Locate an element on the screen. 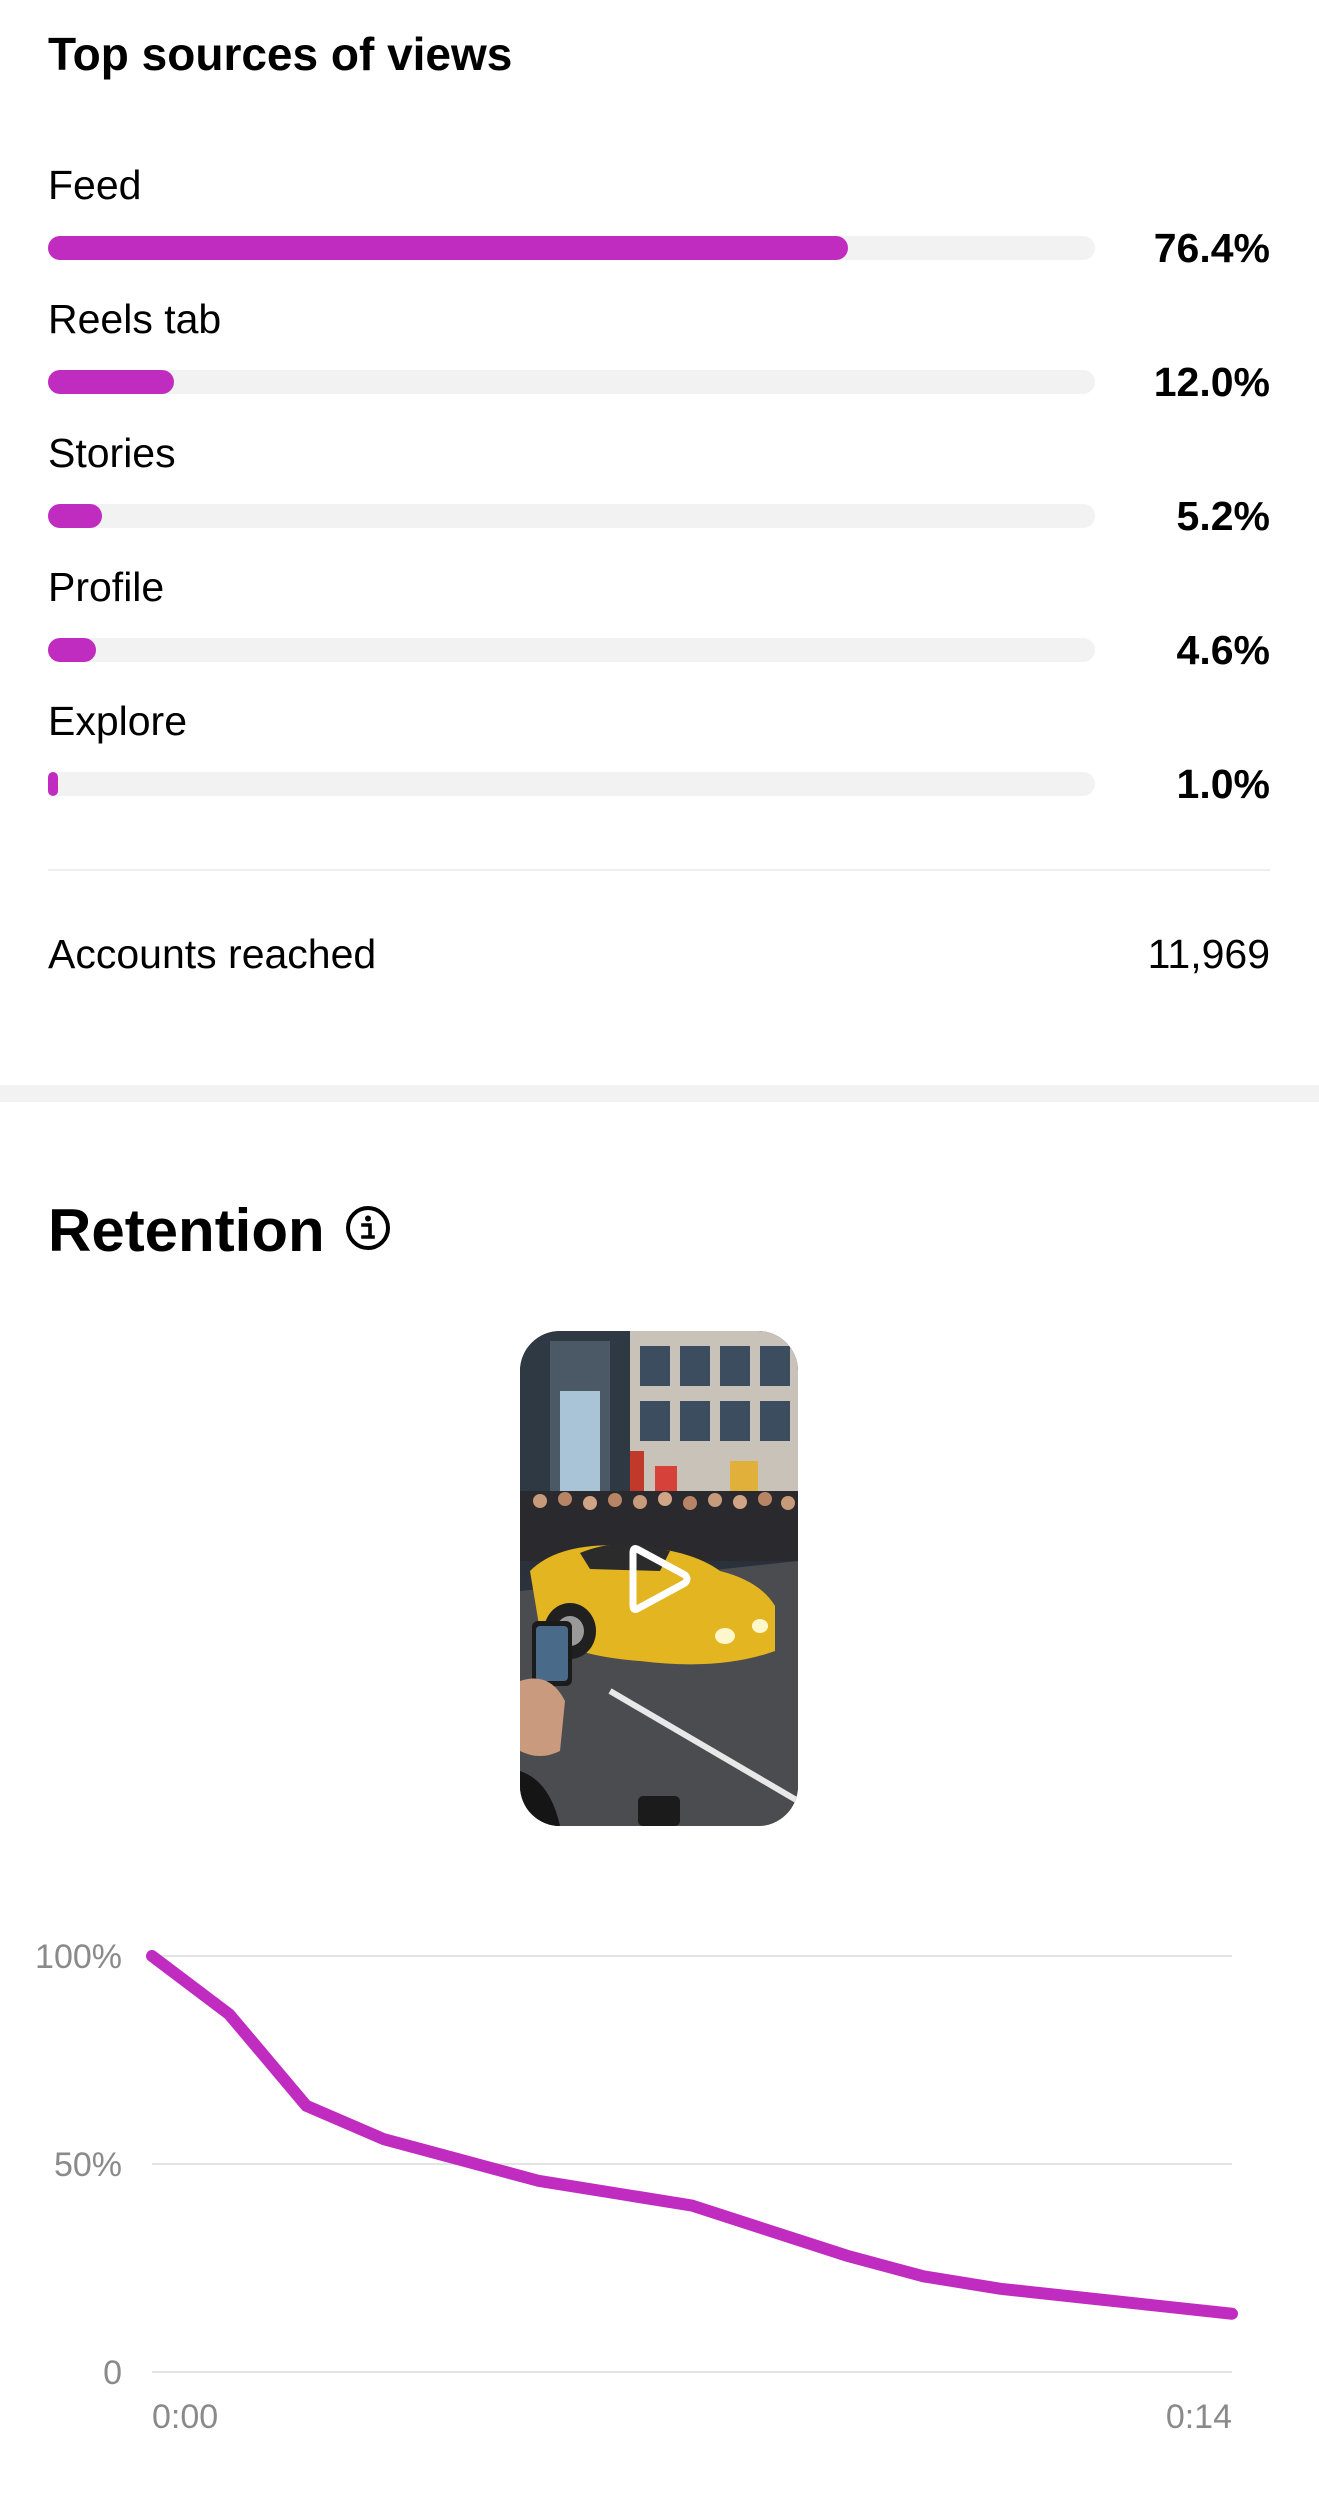 The height and width of the screenshot is (2503, 1319). source-percent: 12.0% is located at coordinates (1211, 382).